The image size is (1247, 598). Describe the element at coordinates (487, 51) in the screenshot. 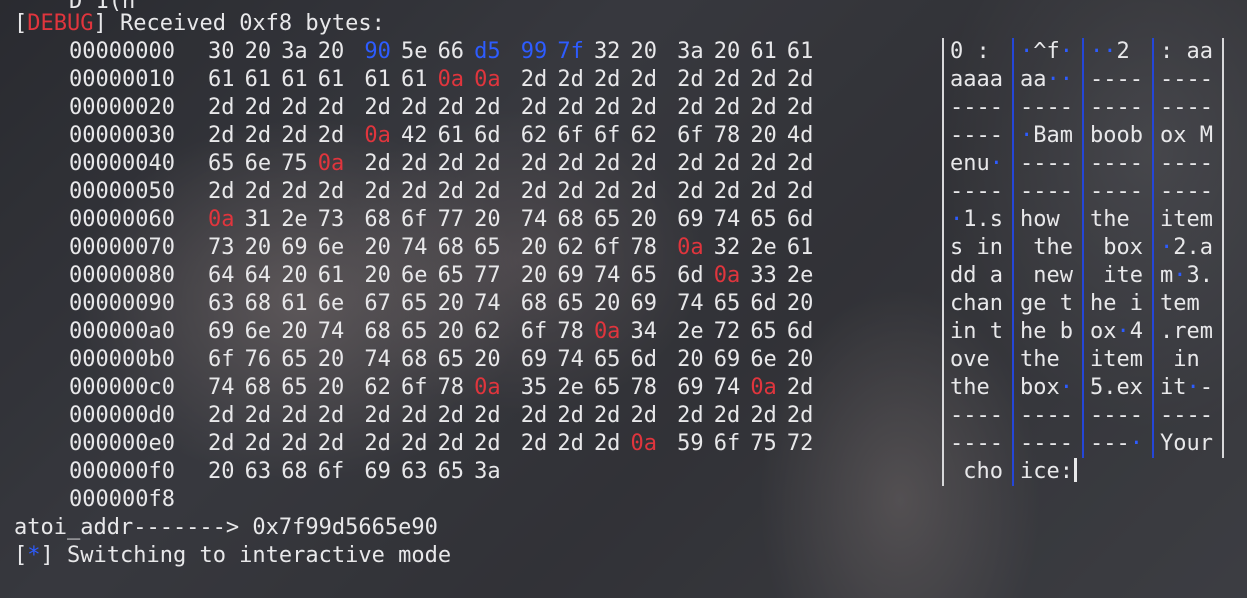

I see `hex-byte: d5` at that location.